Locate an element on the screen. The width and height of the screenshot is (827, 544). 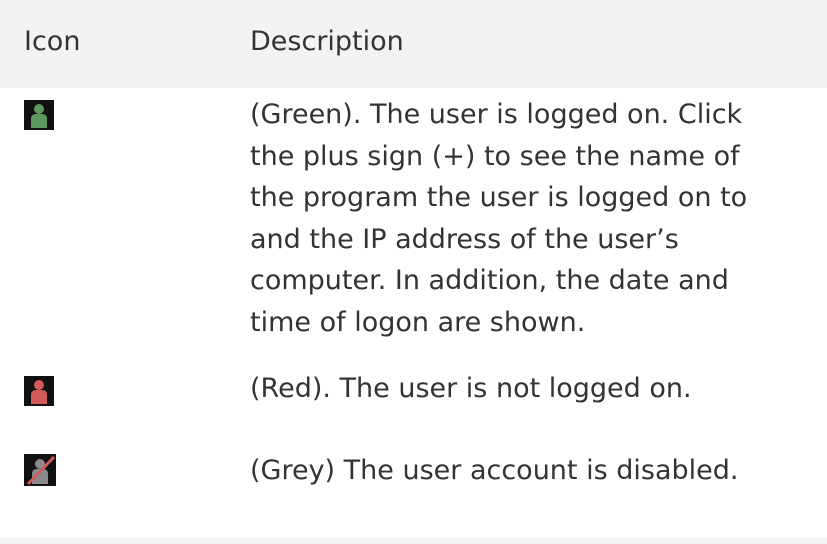
description-cell: (Grey) The user account is disabled. is located at coordinates (494, 470).